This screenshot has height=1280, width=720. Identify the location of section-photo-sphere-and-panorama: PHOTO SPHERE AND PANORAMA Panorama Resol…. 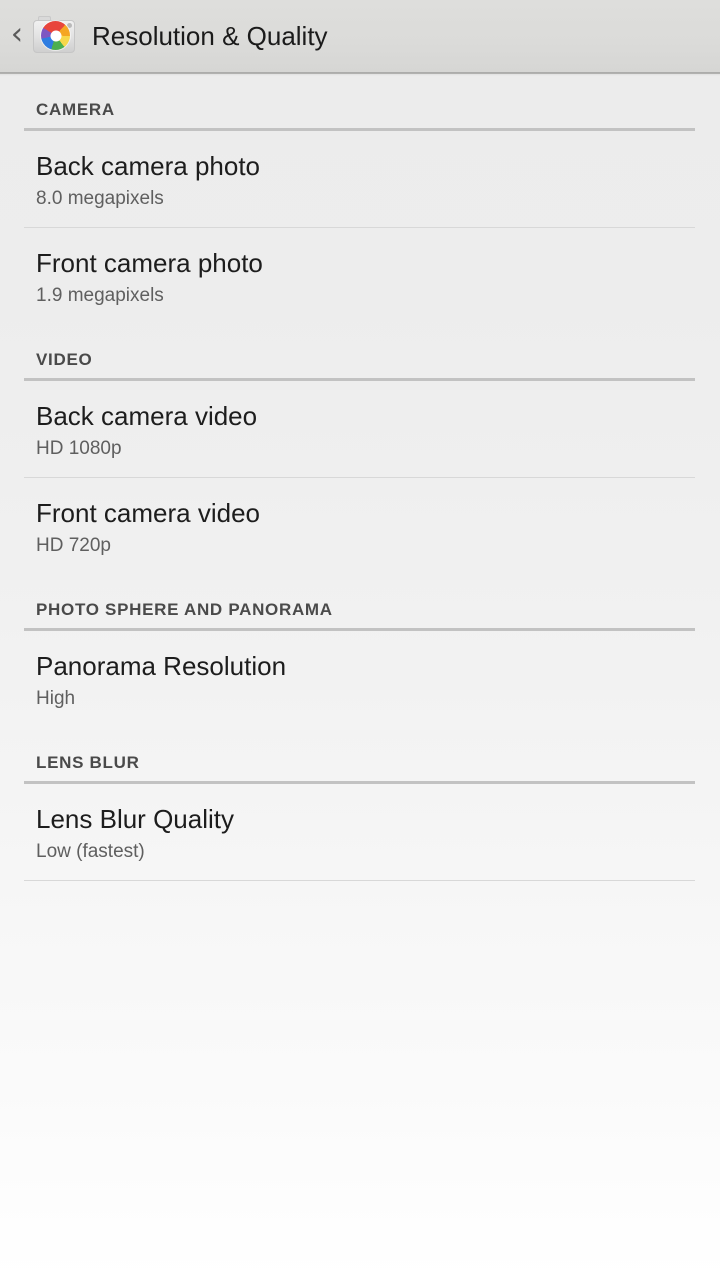
(360, 650).